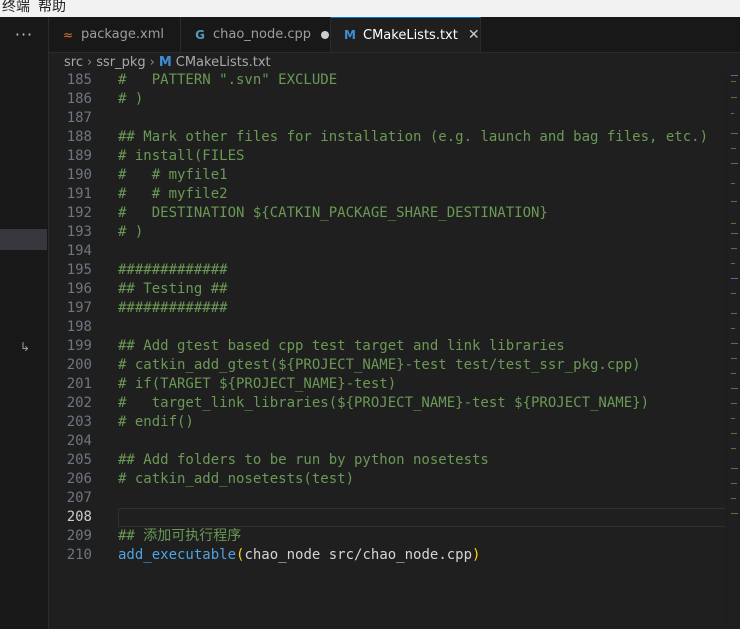 This screenshot has width=740, height=629. Describe the element at coordinates (177, 555) in the screenshot. I see `function-name: add_executable` at that location.